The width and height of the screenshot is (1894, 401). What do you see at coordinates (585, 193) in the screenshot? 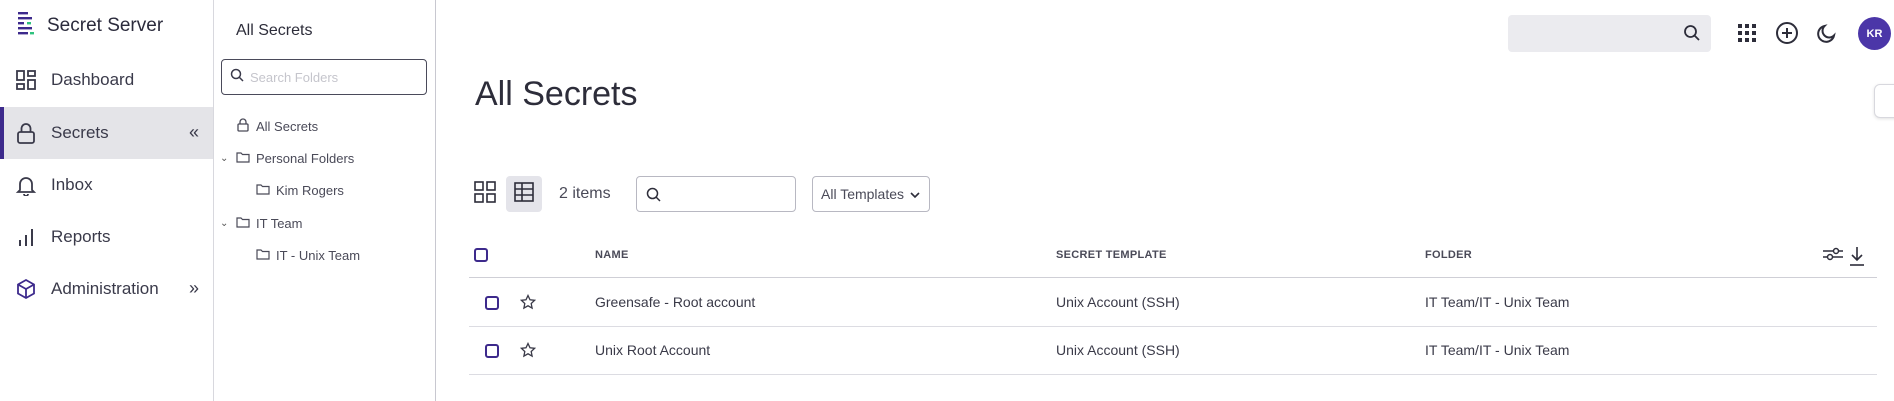
I see `item-count: 2 items` at bounding box center [585, 193].